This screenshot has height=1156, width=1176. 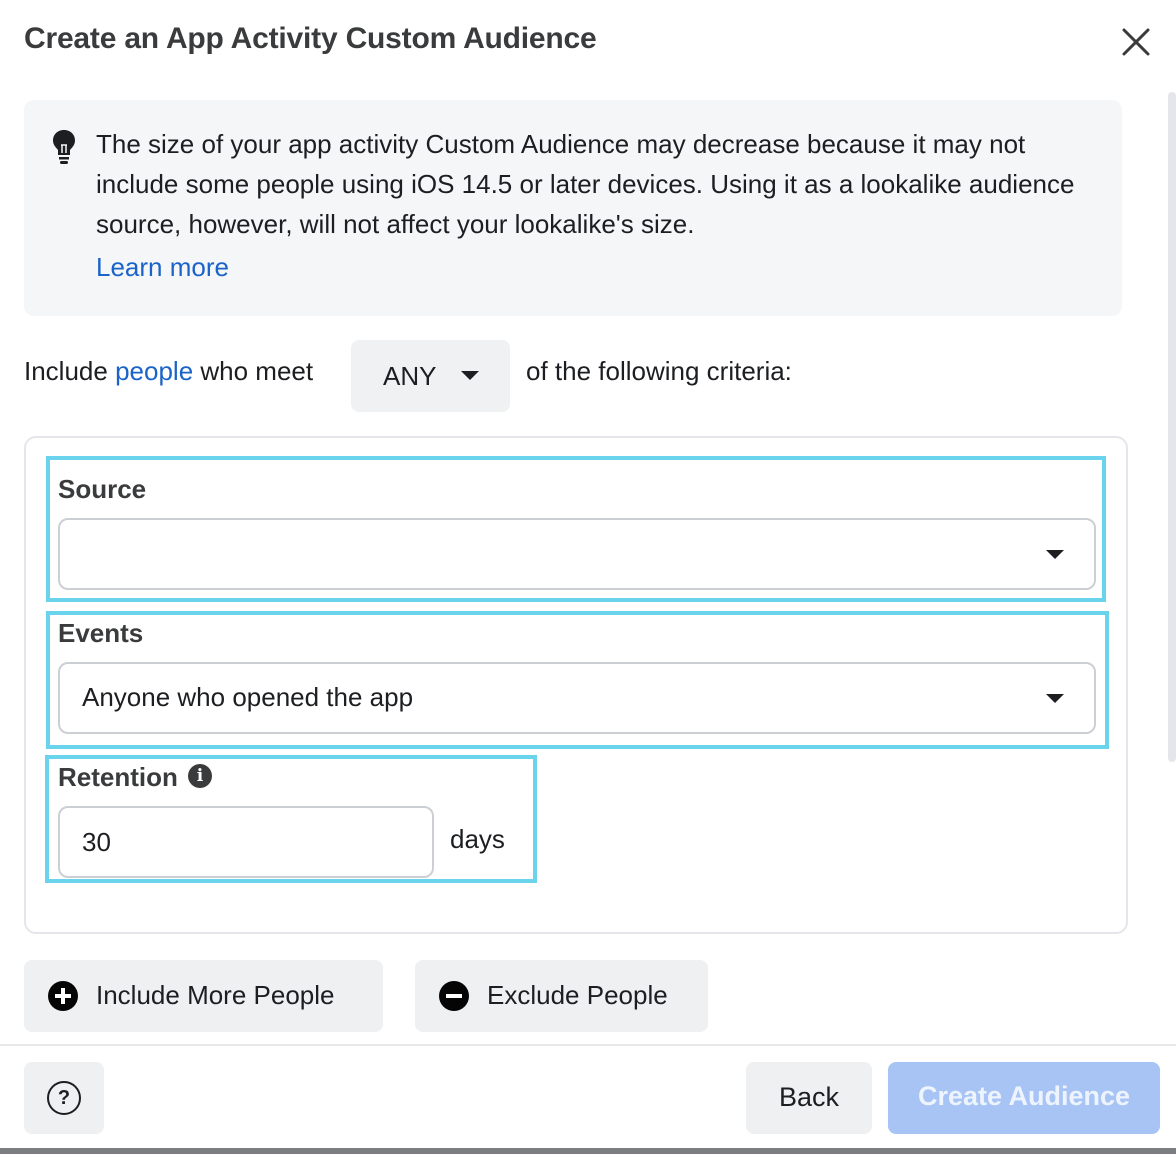 What do you see at coordinates (588, 1151) in the screenshot?
I see `window-bottom-edge` at bounding box center [588, 1151].